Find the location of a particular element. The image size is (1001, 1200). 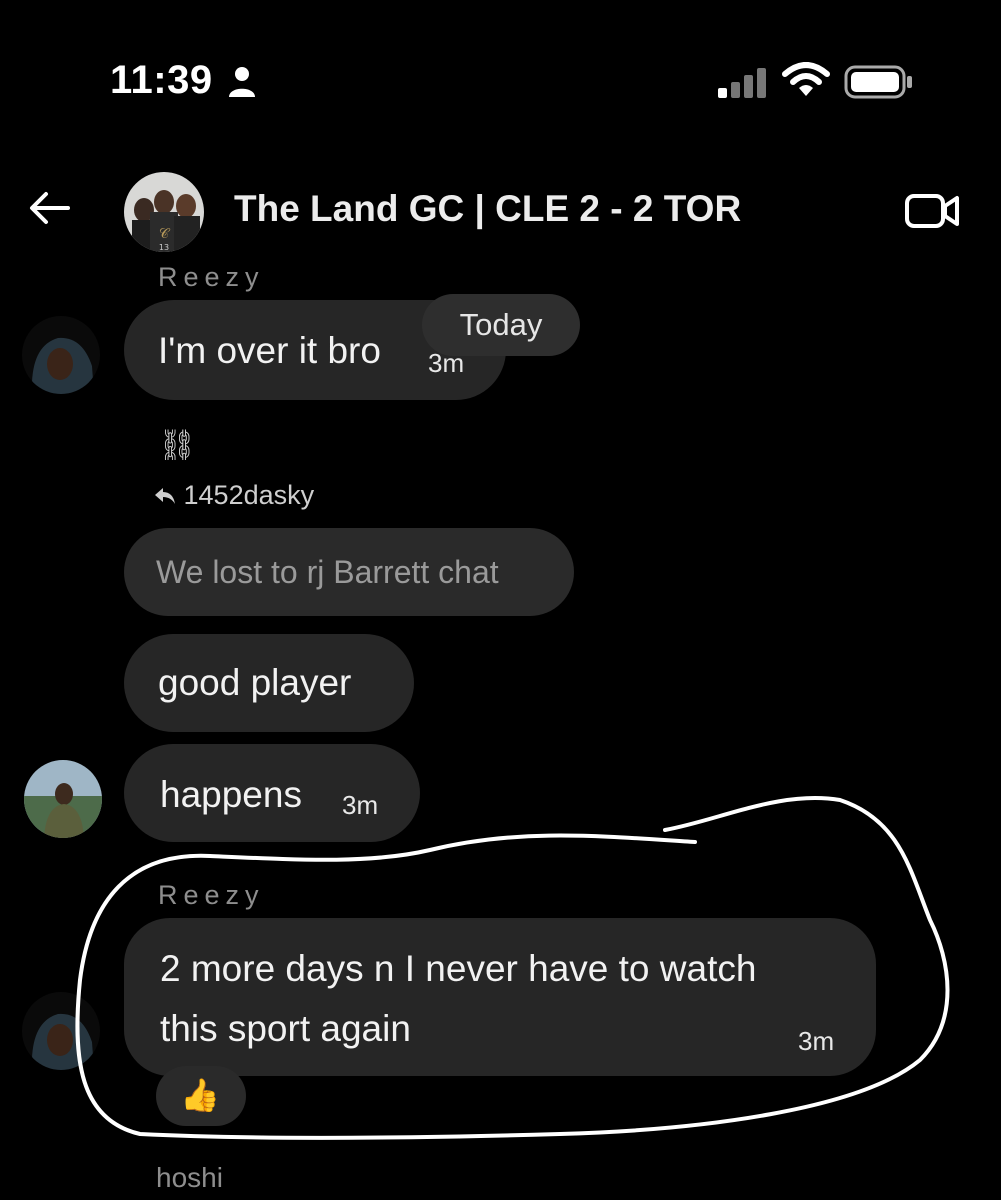

reaction-thumbs-up: 👍 is located at coordinates (201, 1096).